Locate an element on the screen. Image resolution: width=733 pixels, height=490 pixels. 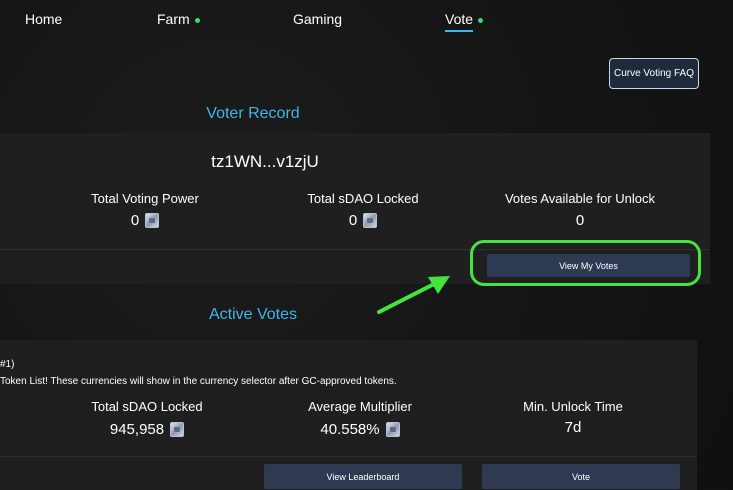
wallet-address: tz1WN...v1zjU is located at coordinates (265, 161).